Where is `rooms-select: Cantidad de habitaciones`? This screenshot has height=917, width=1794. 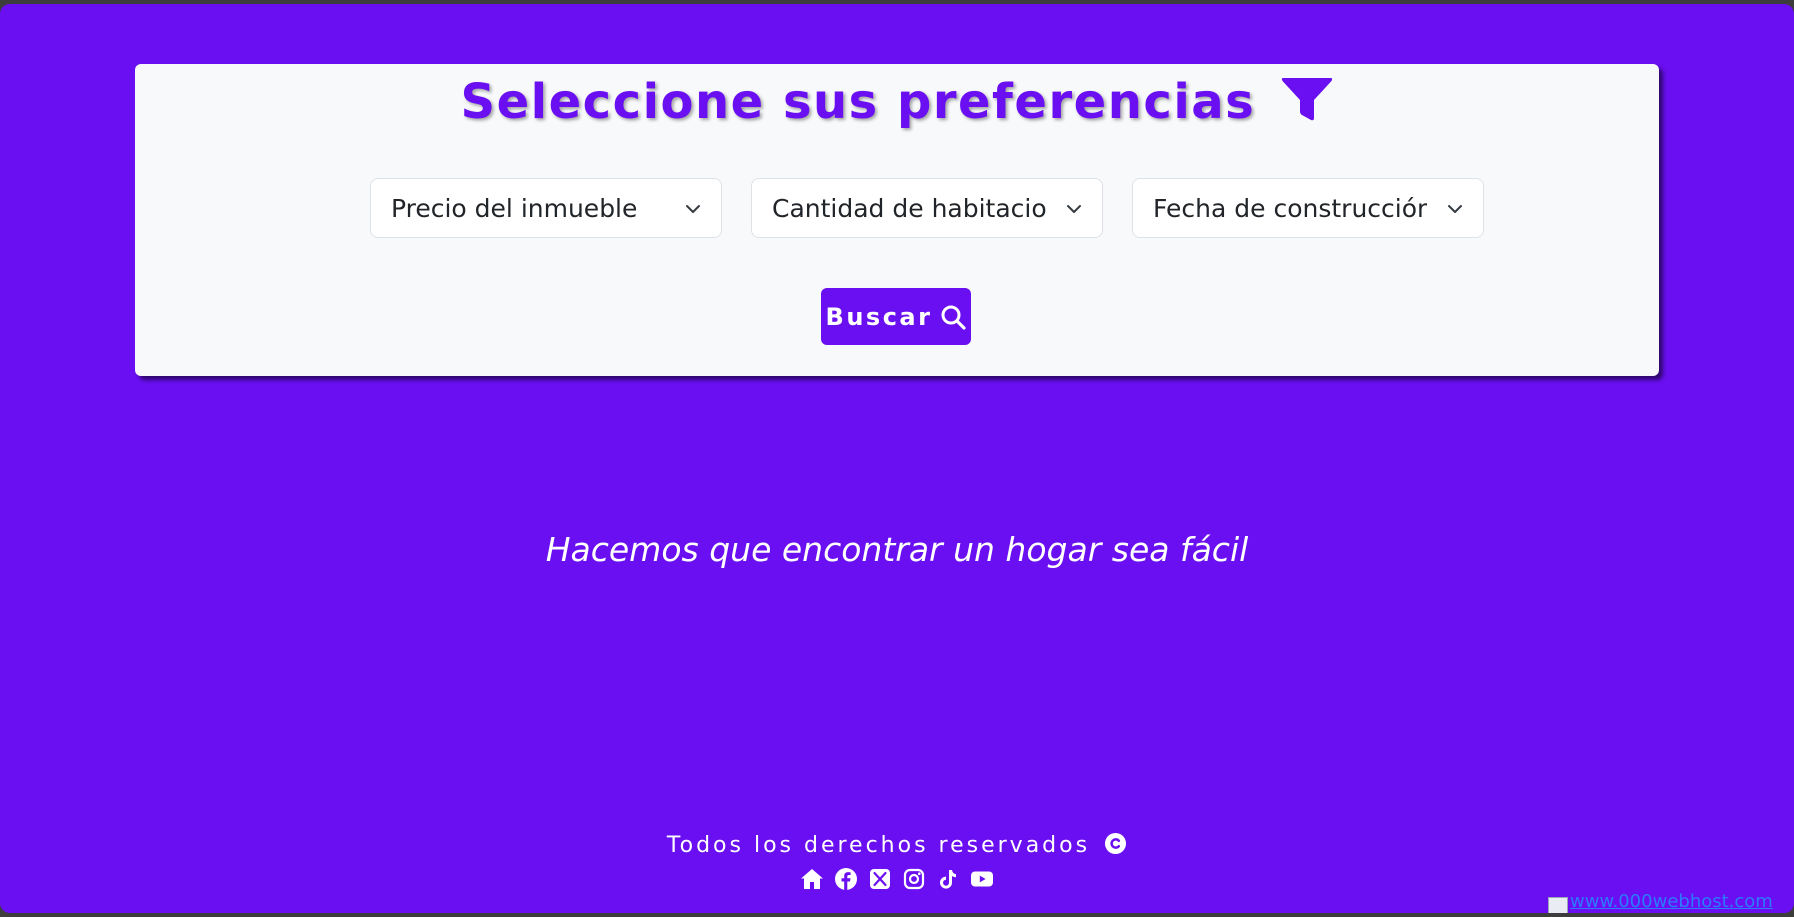 rooms-select: Cantidad de habitaciones is located at coordinates (927, 208).